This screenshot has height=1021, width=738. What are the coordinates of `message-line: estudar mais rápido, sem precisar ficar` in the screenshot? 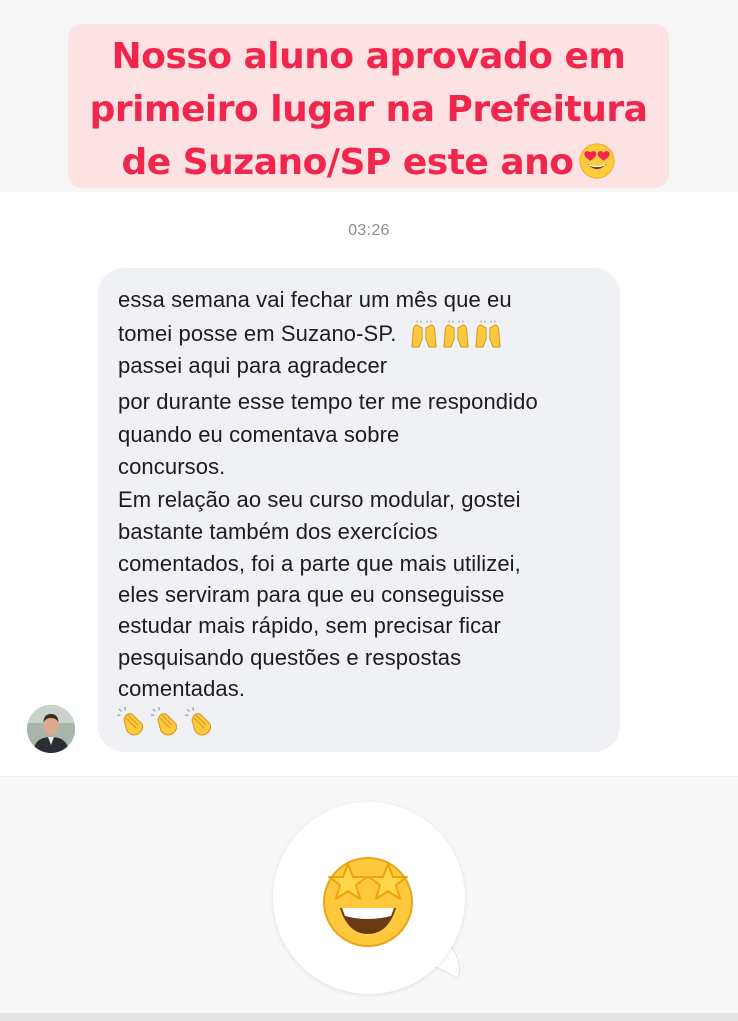 It's located at (309, 625).